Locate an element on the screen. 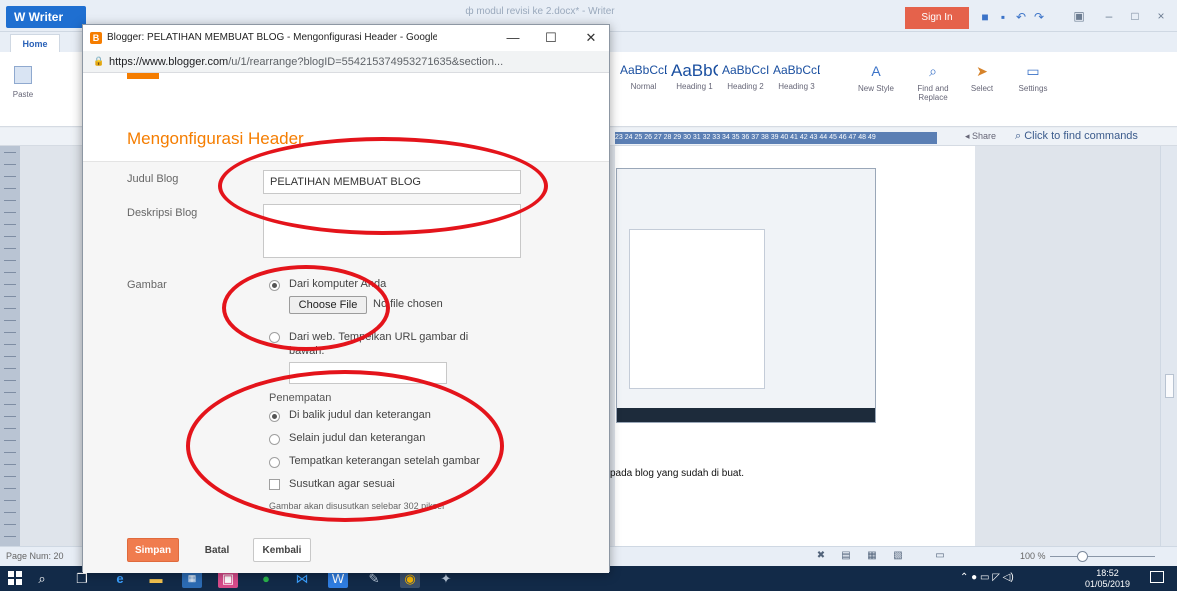 The height and width of the screenshot is (591, 1177). back-button: Kembali is located at coordinates (282, 550).